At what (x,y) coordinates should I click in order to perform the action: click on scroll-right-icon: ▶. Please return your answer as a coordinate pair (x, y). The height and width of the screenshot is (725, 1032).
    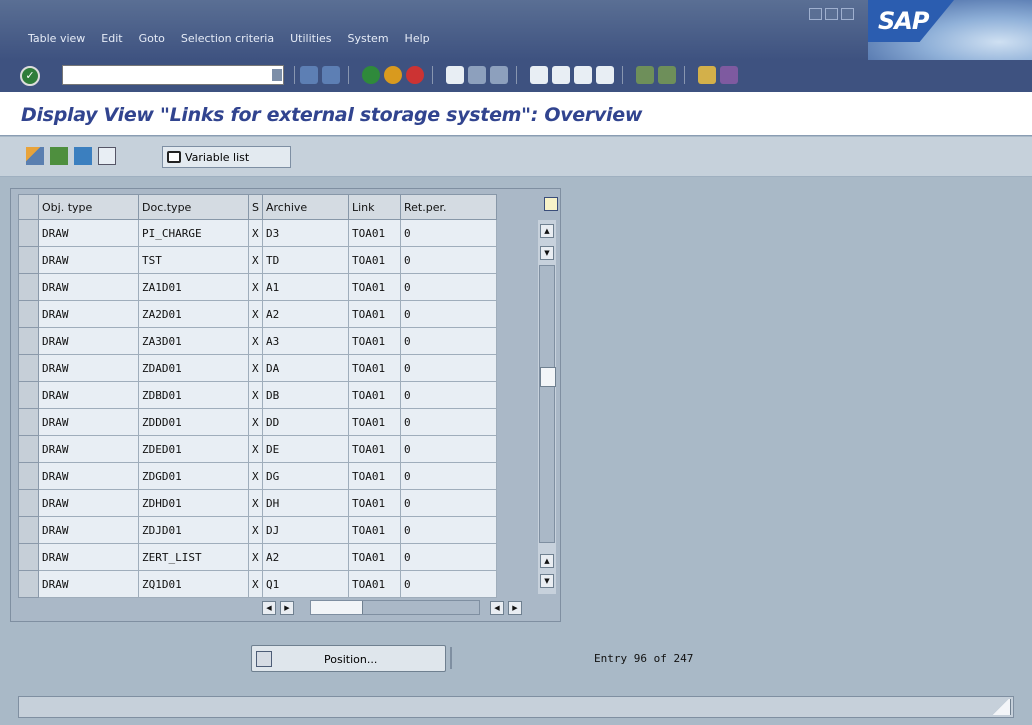
    Looking at the image, I should click on (287, 608).